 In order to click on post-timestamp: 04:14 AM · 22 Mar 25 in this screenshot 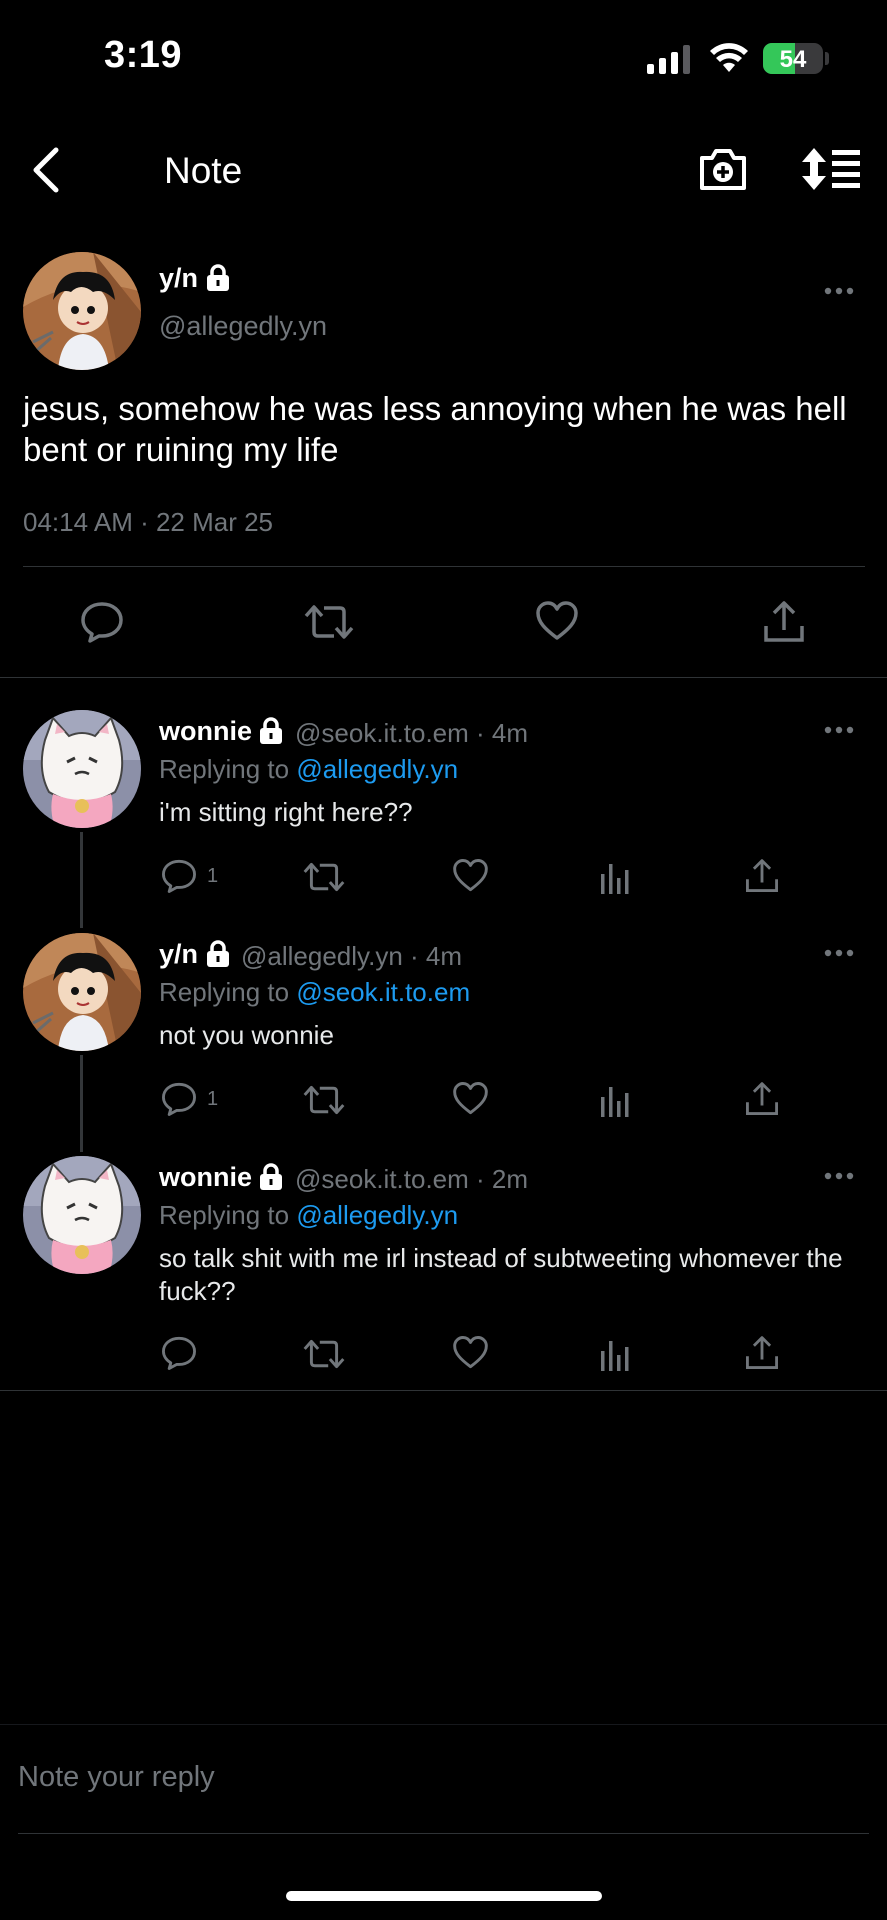, I will do `click(148, 522)`.